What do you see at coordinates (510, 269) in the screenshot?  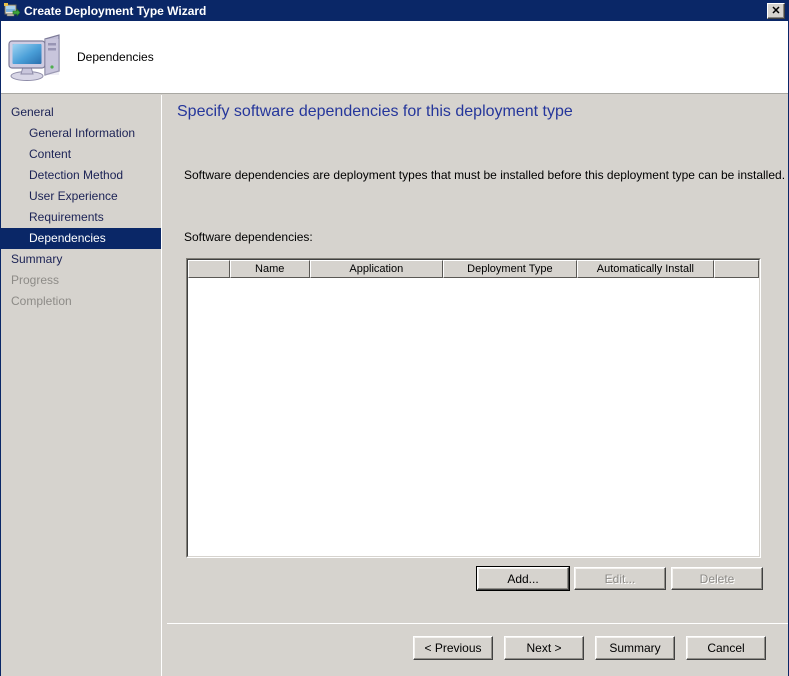 I see `table-column-header-deployment-type: Deployment Type` at bounding box center [510, 269].